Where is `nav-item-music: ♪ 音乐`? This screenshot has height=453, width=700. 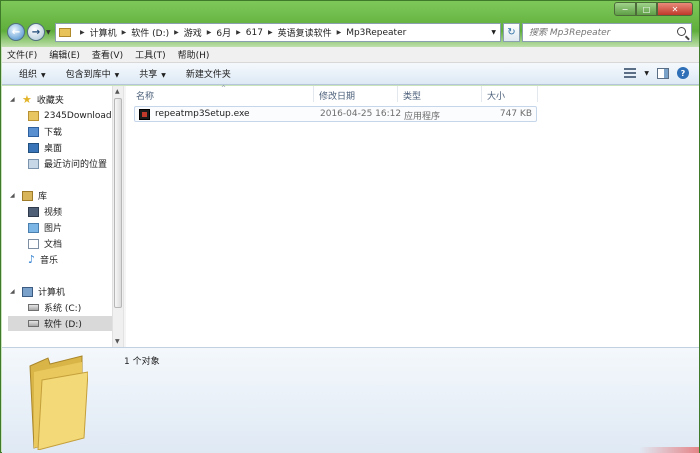 nav-item-music: ♪ 音乐 is located at coordinates (43, 259).